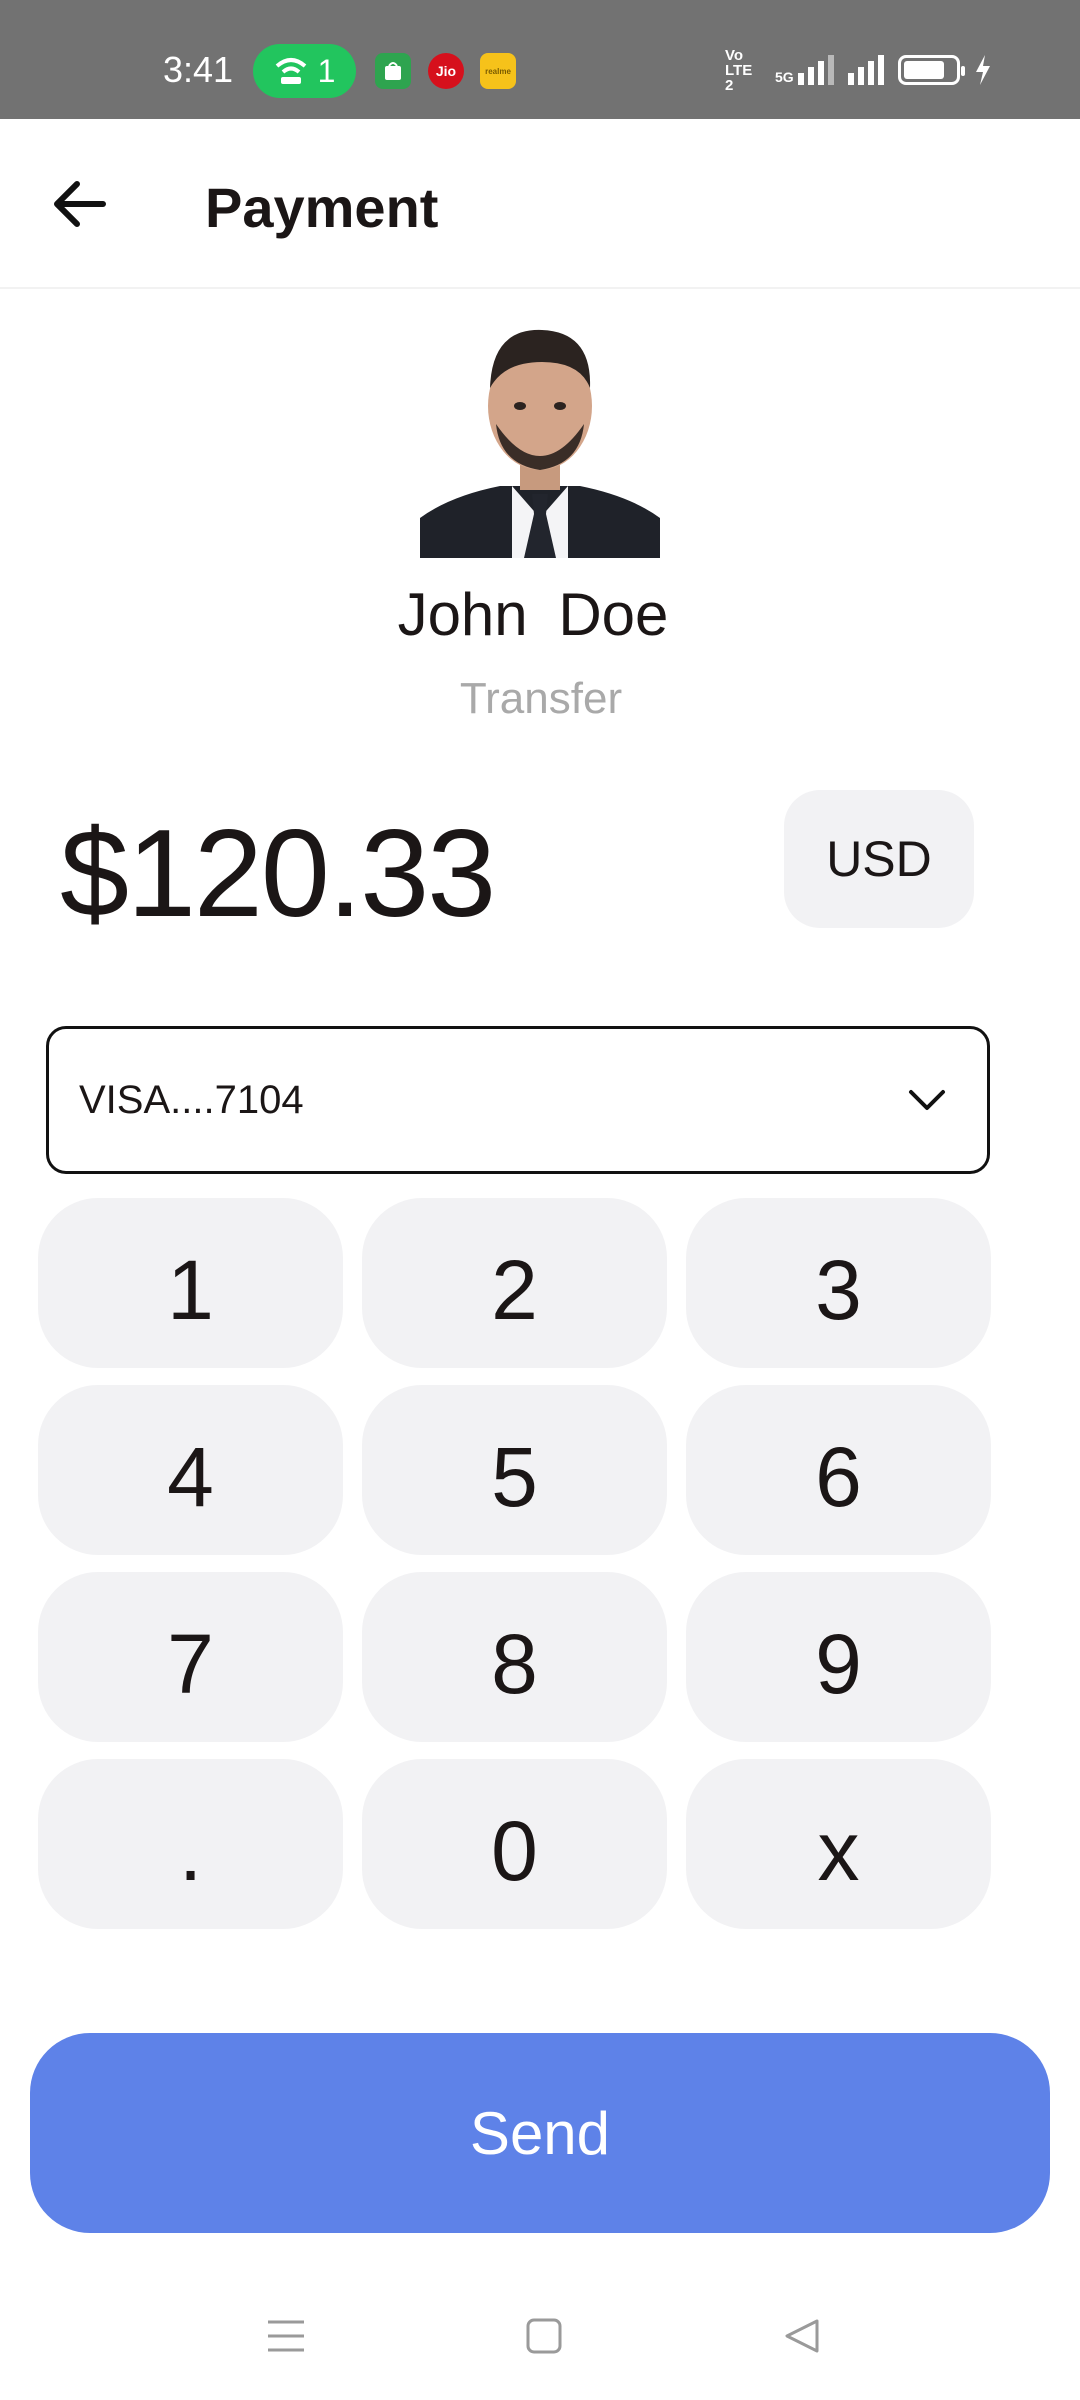 The image size is (1080, 2400). I want to click on recipient-name: John Doe, so click(533, 614).